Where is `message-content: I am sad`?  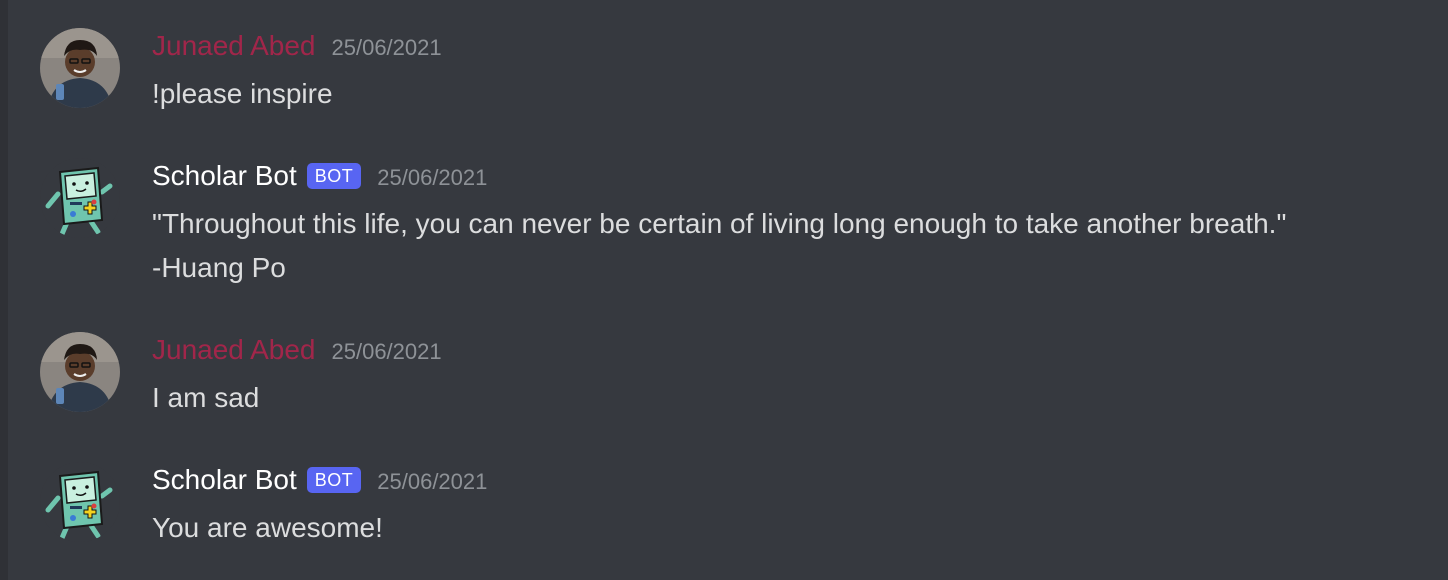 message-content: I am sad is located at coordinates (206, 397).